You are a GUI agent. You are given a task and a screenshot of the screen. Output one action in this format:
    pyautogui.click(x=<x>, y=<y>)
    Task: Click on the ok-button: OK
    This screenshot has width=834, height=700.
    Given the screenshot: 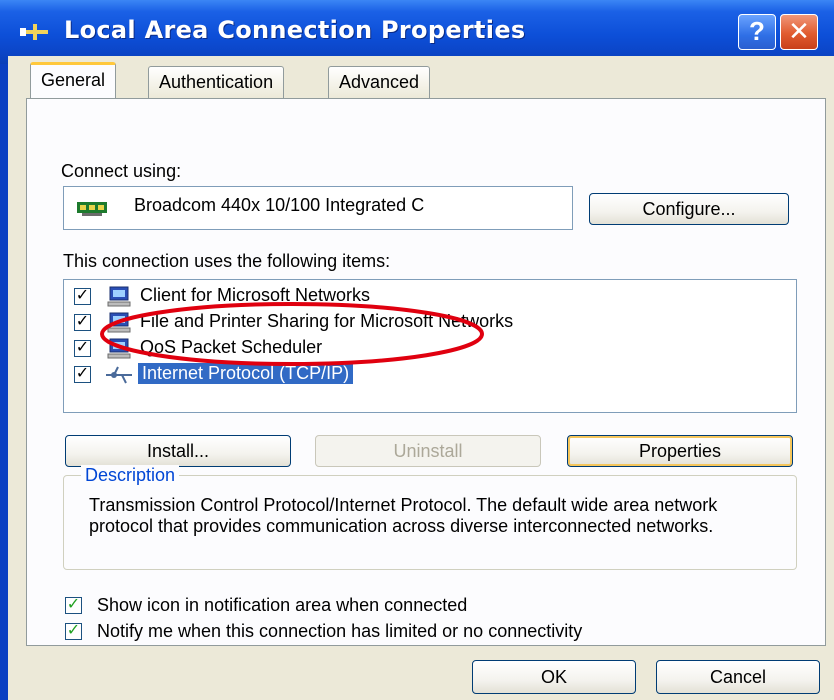 What is the action you would take?
    pyautogui.click(x=554, y=677)
    